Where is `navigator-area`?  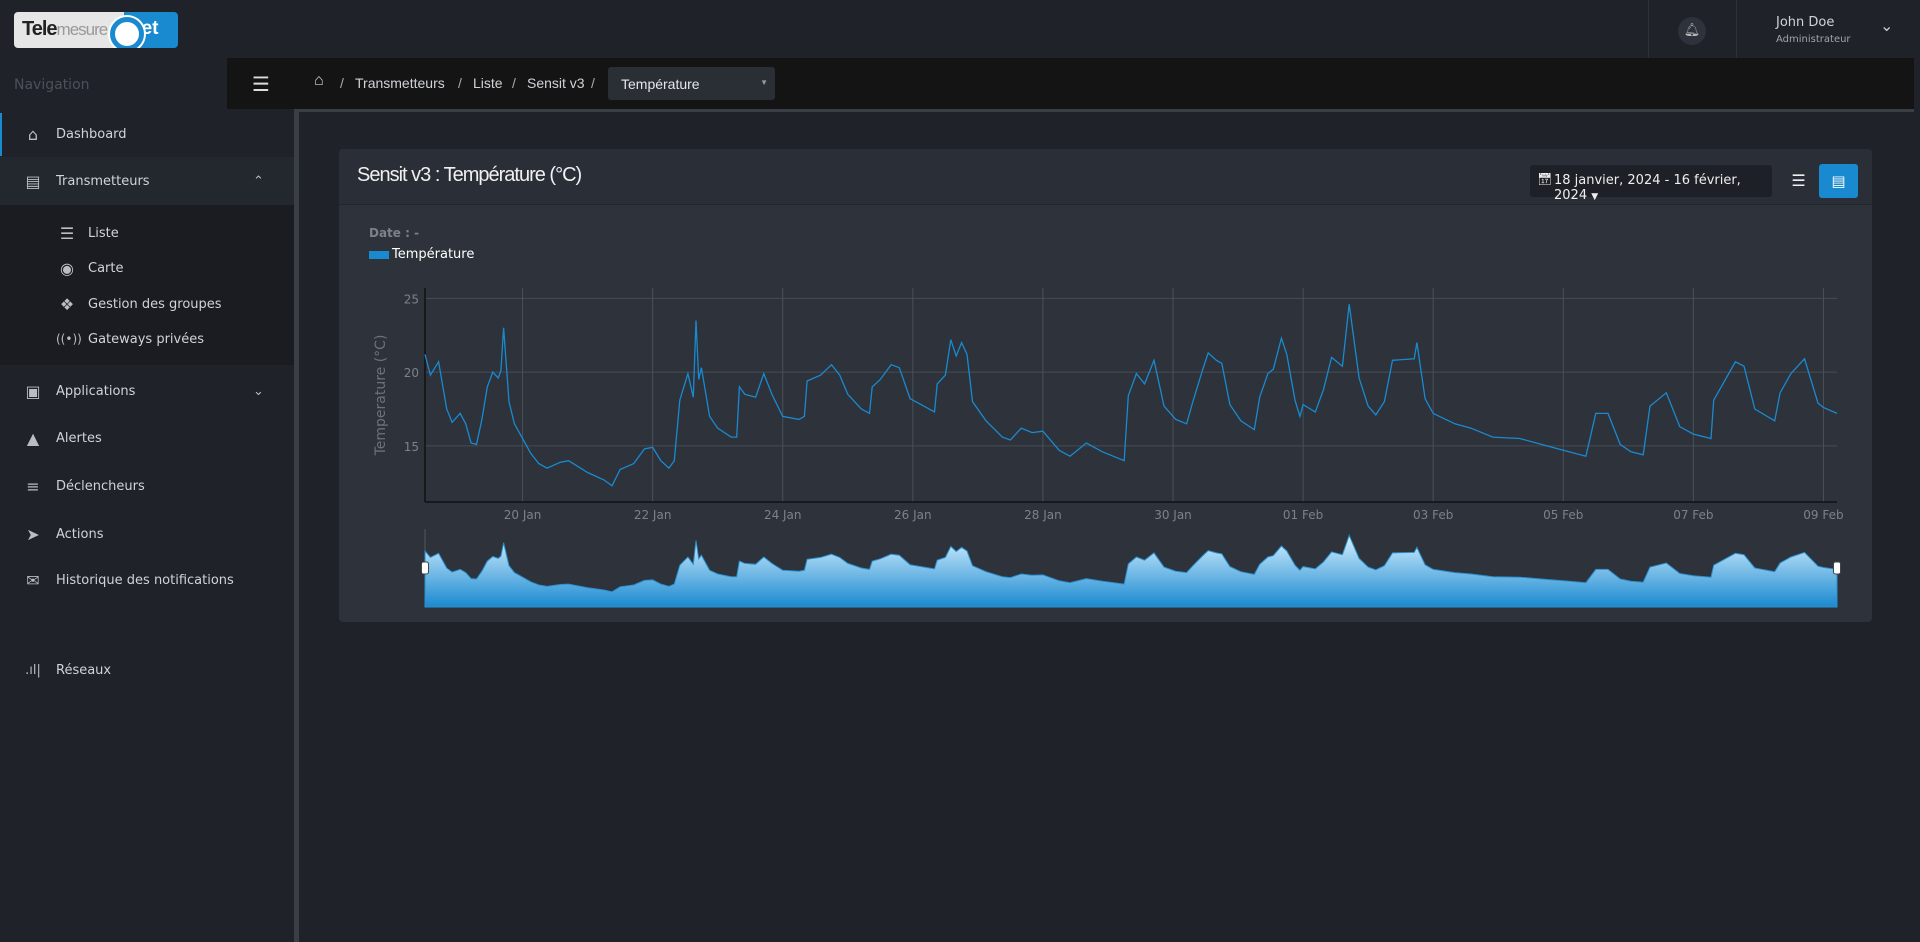 navigator-area is located at coordinates (1131, 571).